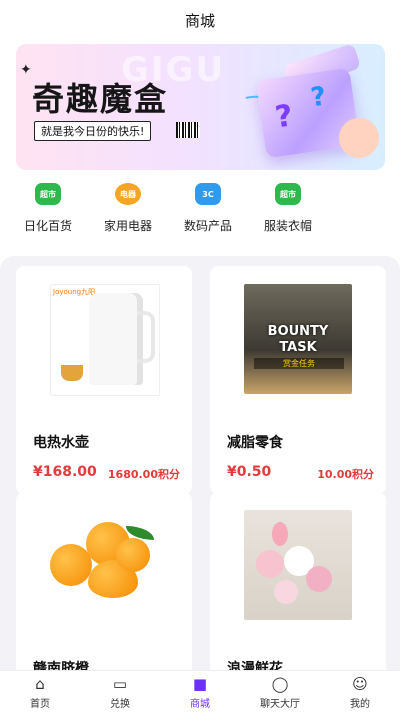 The height and width of the screenshot is (720, 400). What do you see at coordinates (199, 20) in the screenshot?
I see `page-title: 商城` at bounding box center [199, 20].